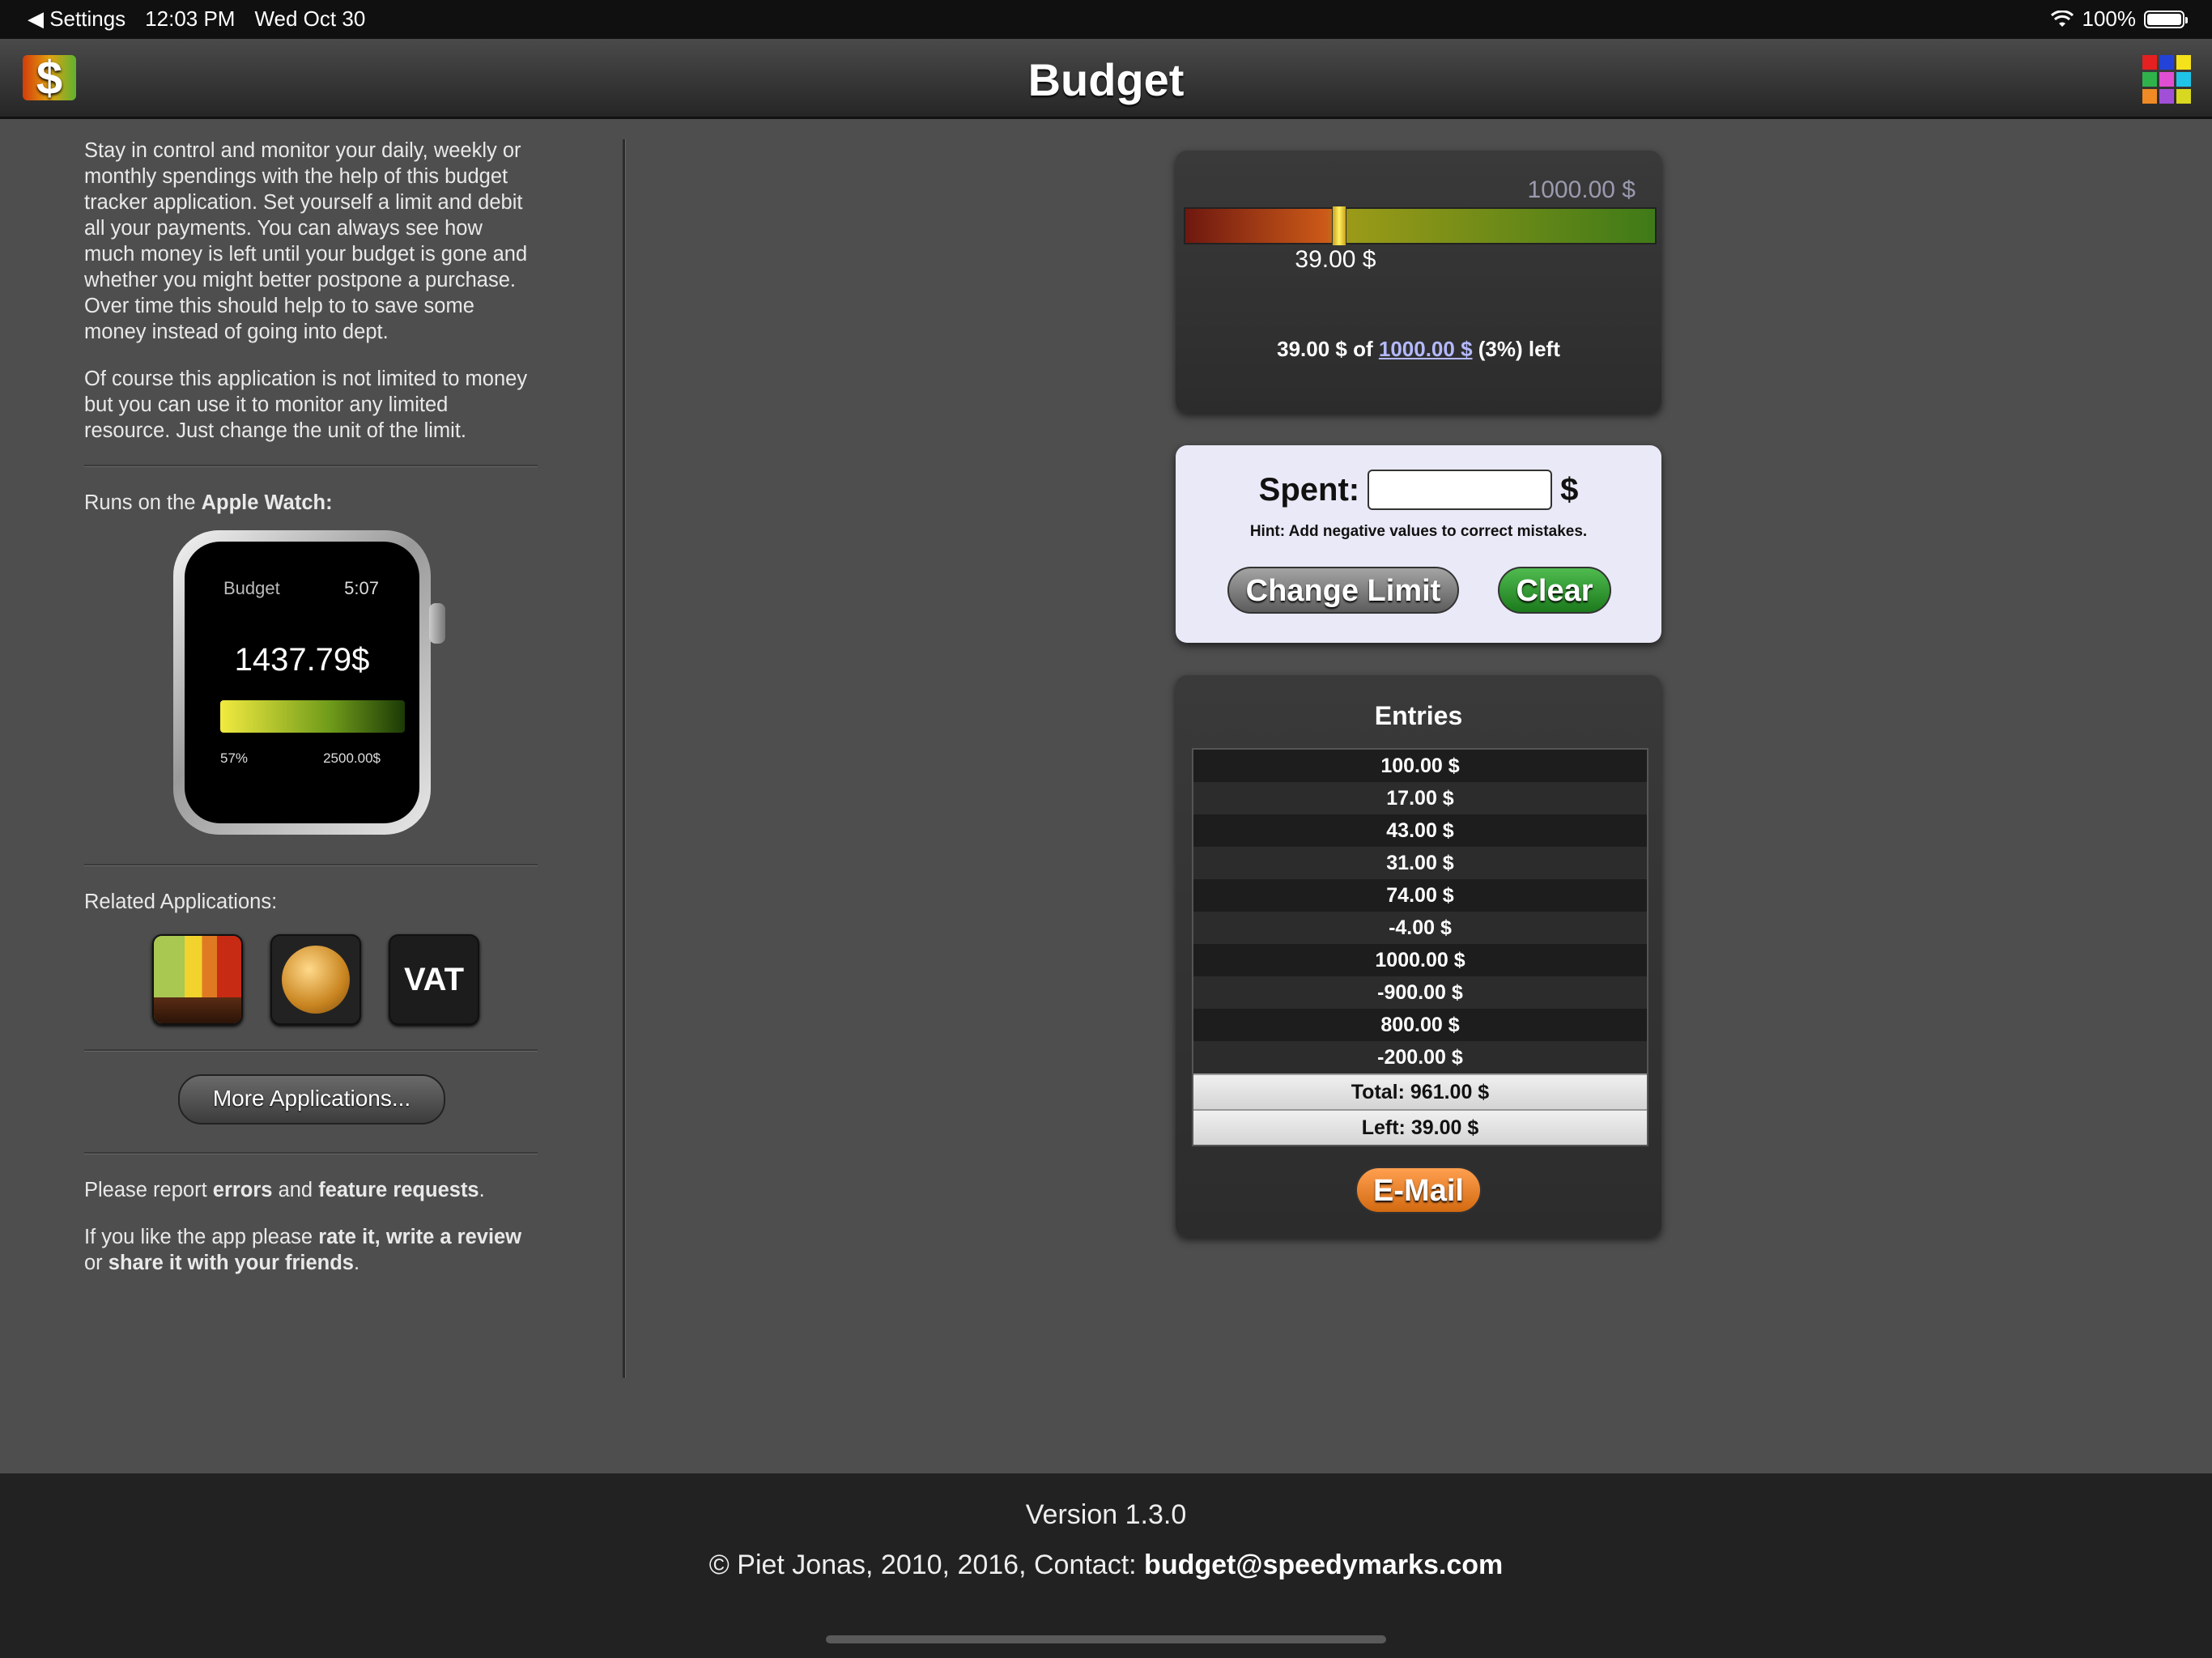 The height and width of the screenshot is (1658, 2212). Describe the element at coordinates (198, 979) in the screenshot. I see `budget-bars-icon` at that location.